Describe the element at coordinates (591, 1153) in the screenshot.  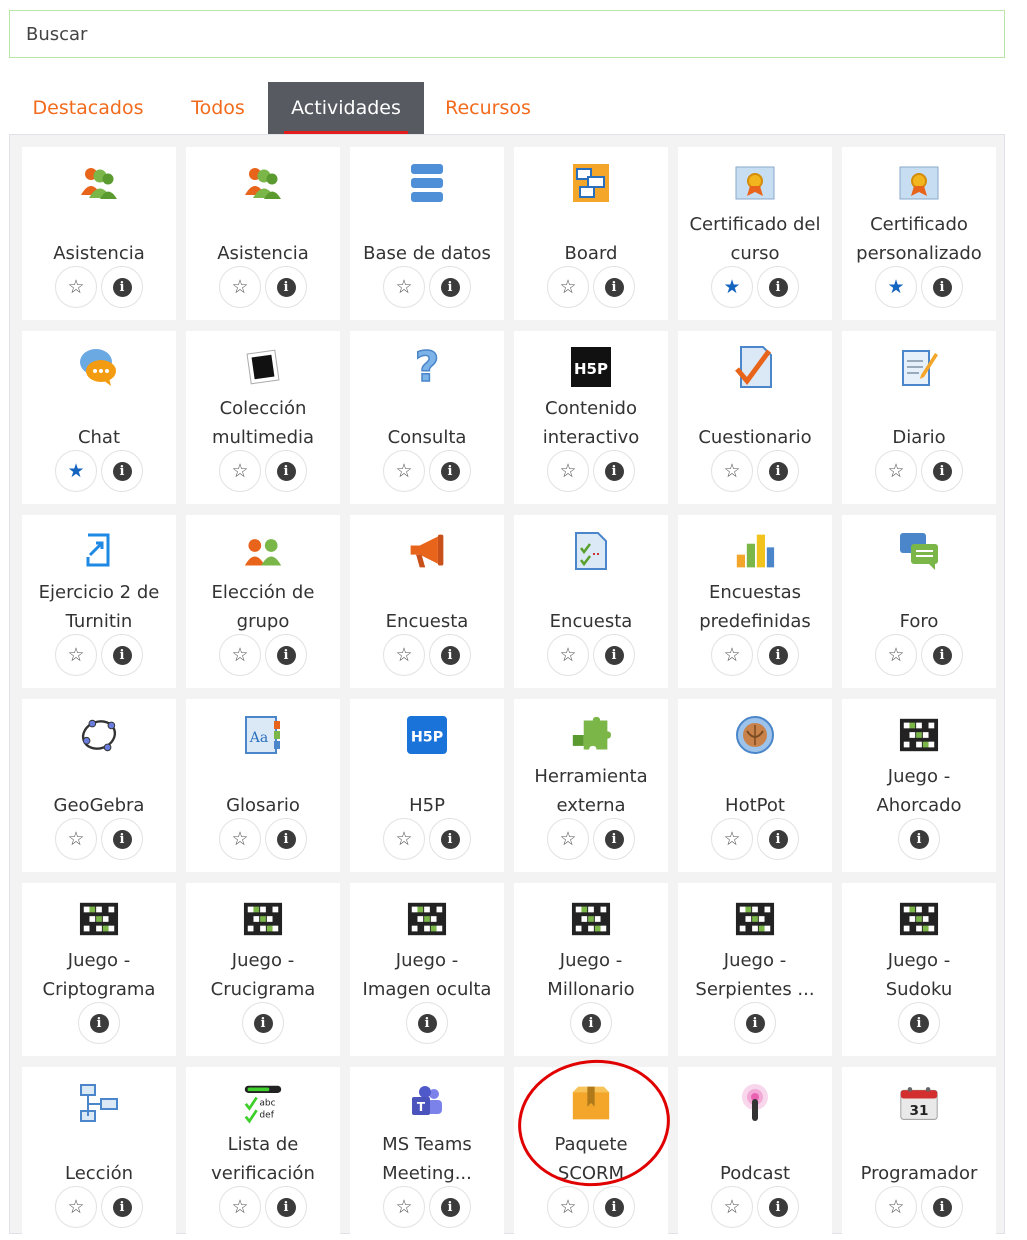
I see `activity-card: Paquete SCORM ☆ i` at that location.